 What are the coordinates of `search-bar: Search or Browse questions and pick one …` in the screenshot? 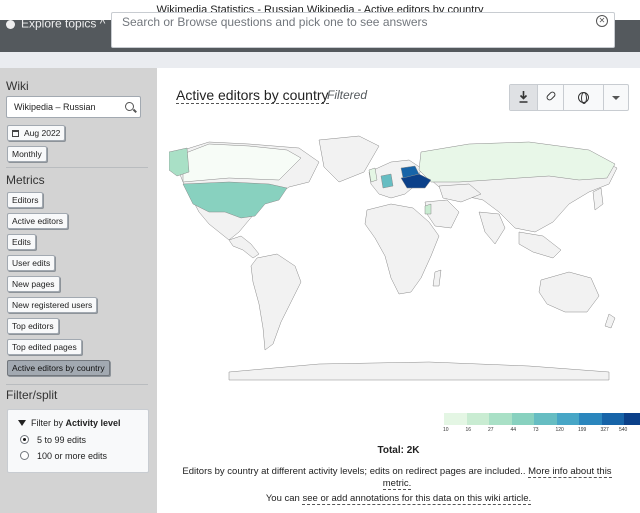 It's located at (363, 30).